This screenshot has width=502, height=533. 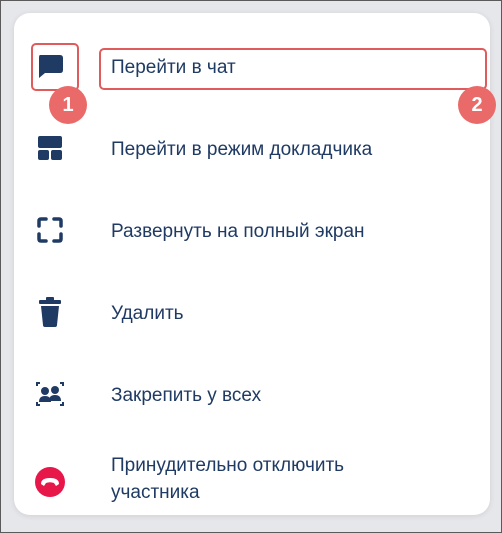 What do you see at coordinates (50, 482) in the screenshot?
I see `hangup-icon` at bounding box center [50, 482].